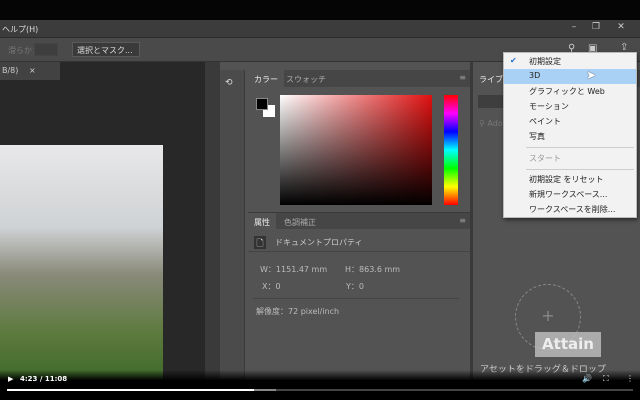  What do you see at coordinates (356, 298) in the screenshot?
I see `divider` at bounding box center [356, 298].